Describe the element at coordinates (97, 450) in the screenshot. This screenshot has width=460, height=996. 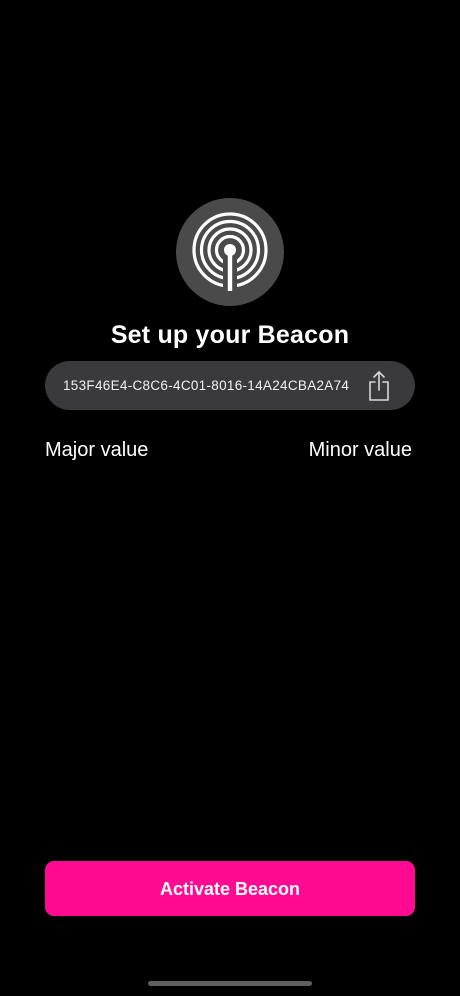
I see `major-value-label: Major value` at that location.